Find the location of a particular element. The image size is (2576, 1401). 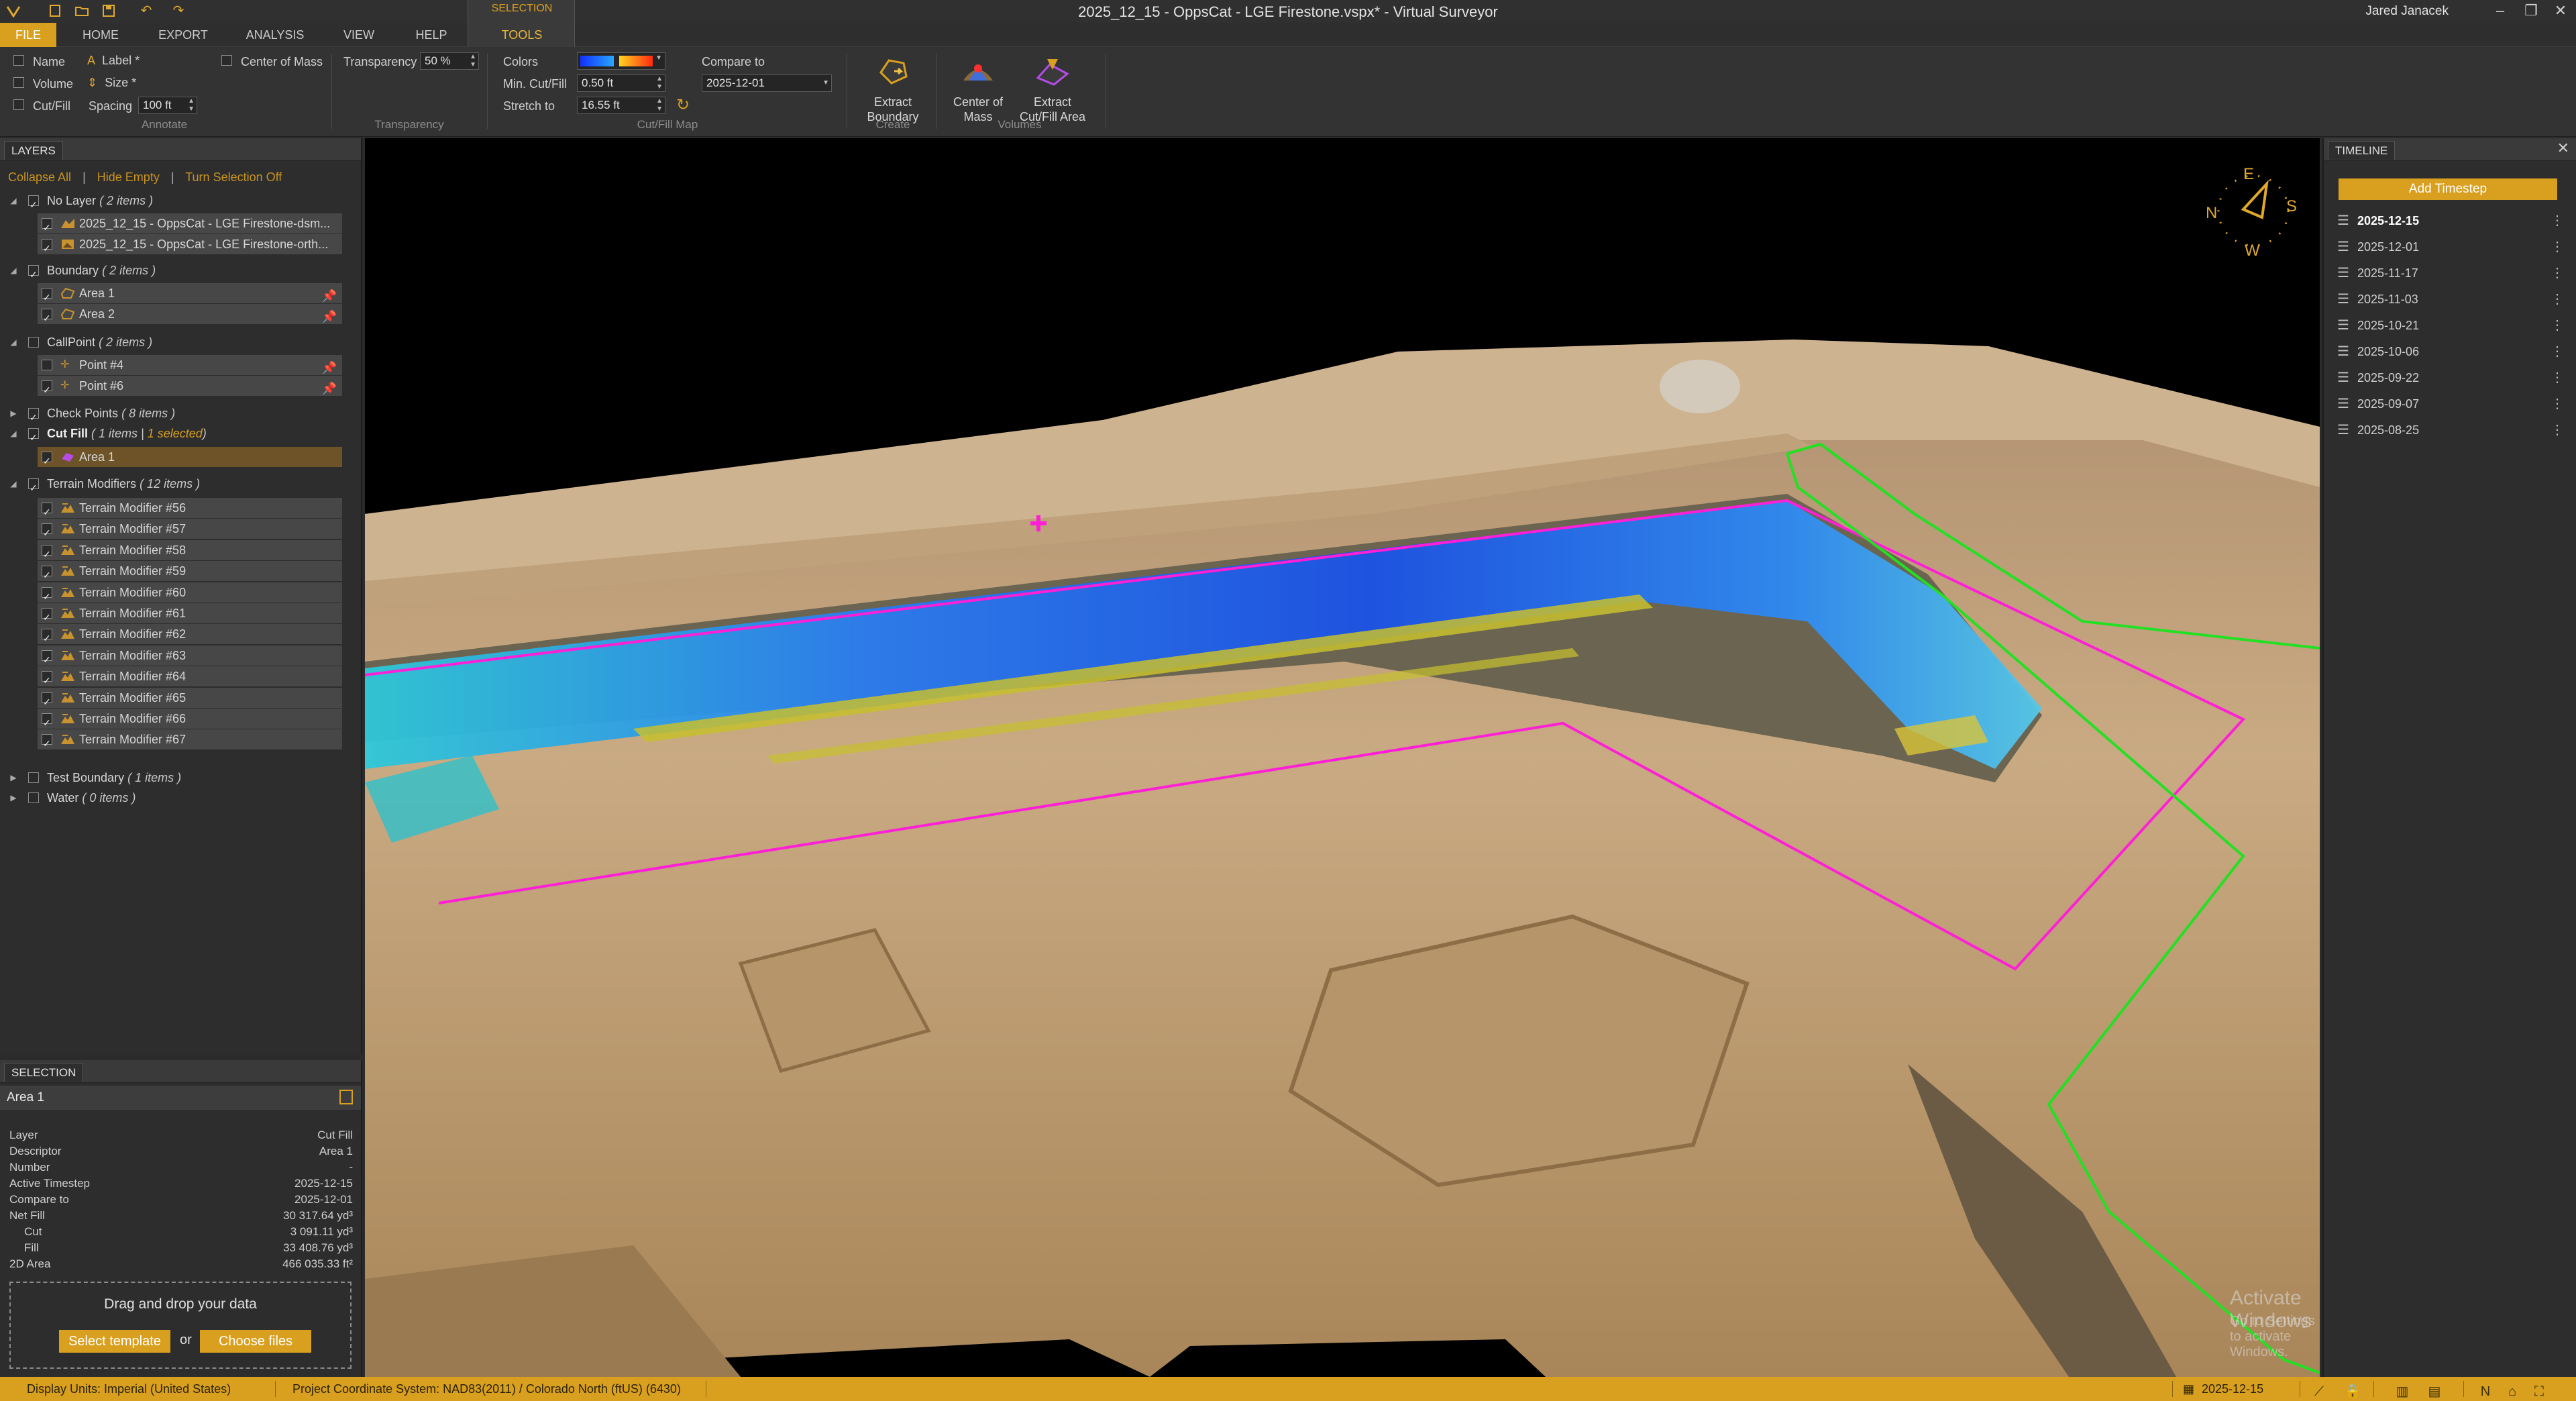

timestep-row: ☰ 2025-11-17 ⋮ is located at coordinates (2450, 273).